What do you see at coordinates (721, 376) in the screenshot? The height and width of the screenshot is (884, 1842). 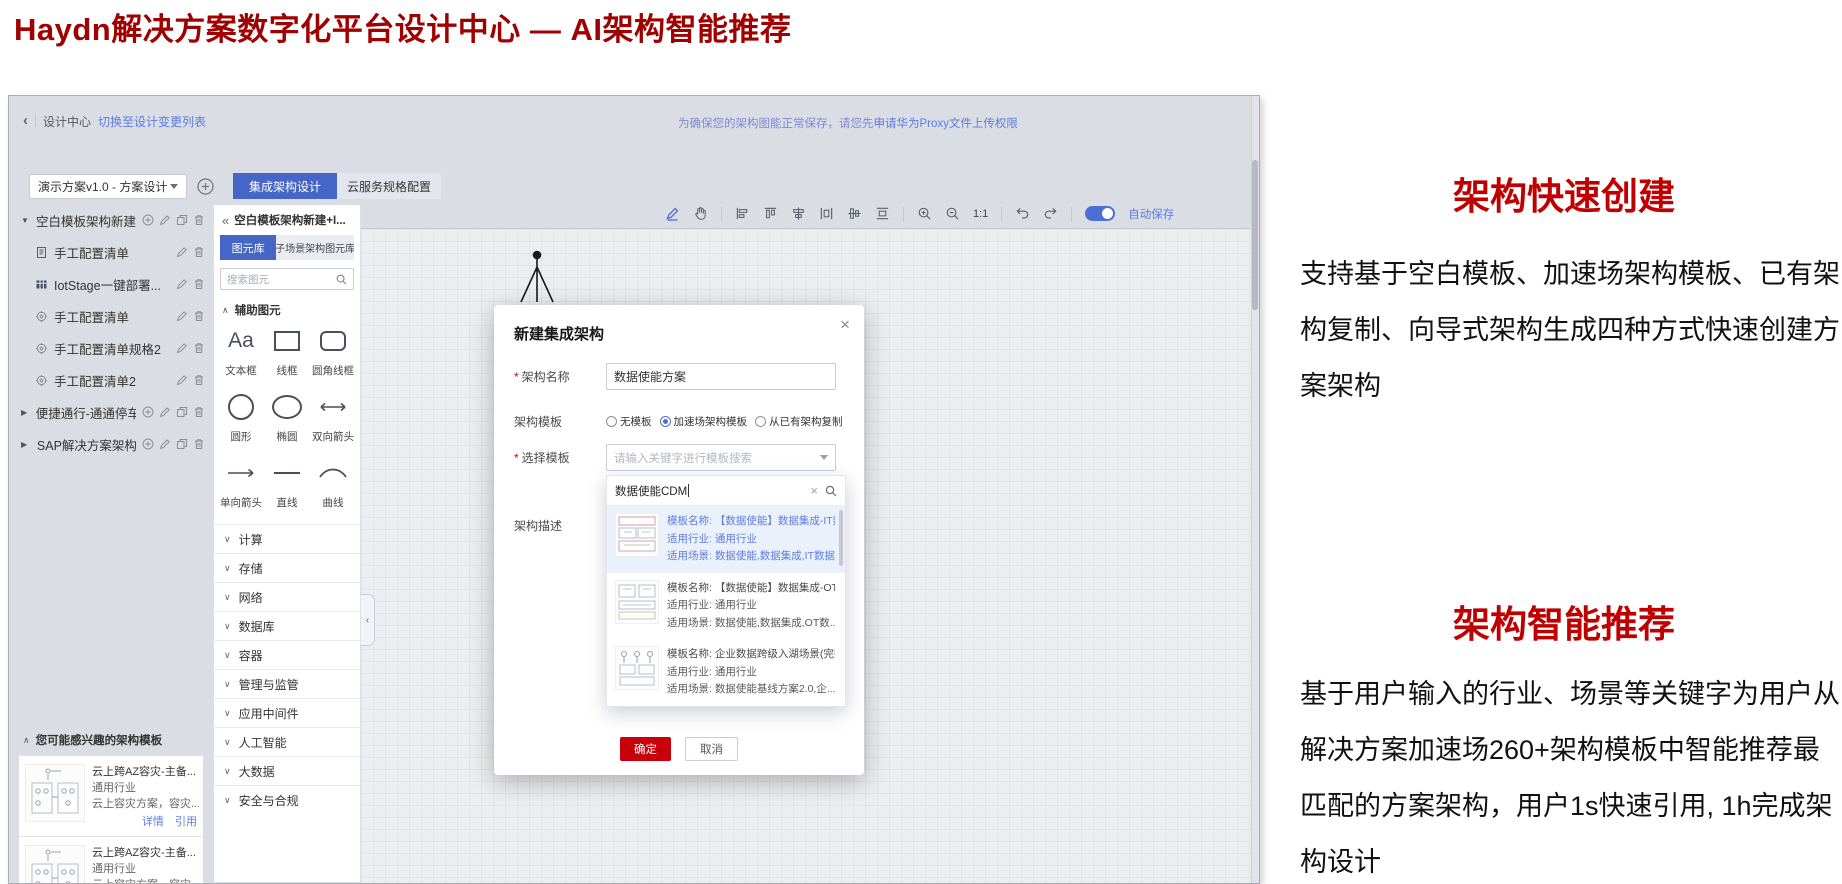 I see `architecture-name-input` at bounding box center [721, 376].